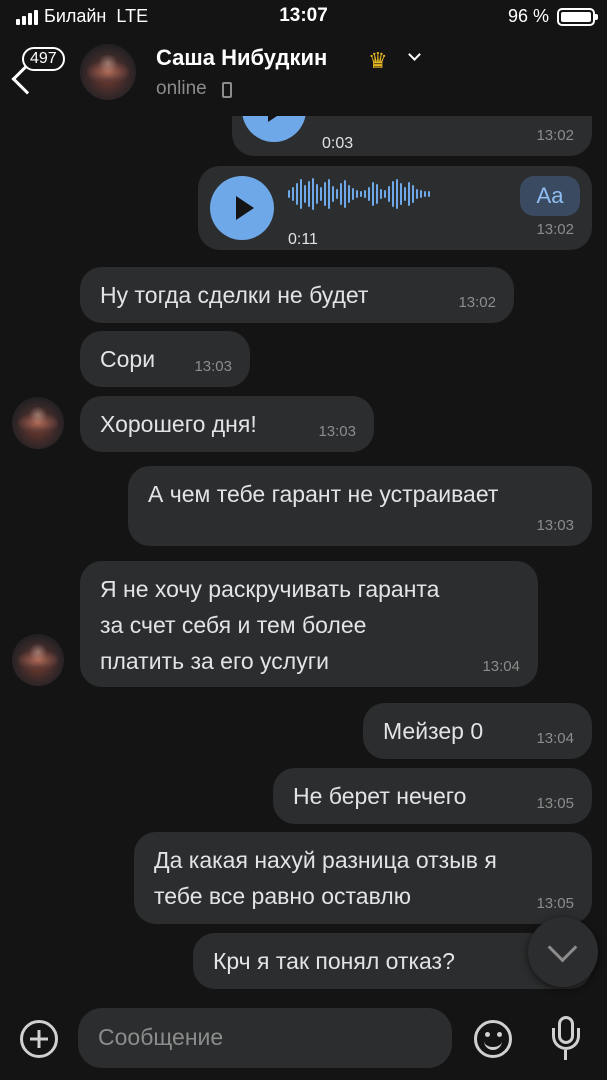 The height and width of the screenshot is (1080, 607). I want to click on message-bubble-incoming: Хорошего дня! 13:03, so click(227, 424).